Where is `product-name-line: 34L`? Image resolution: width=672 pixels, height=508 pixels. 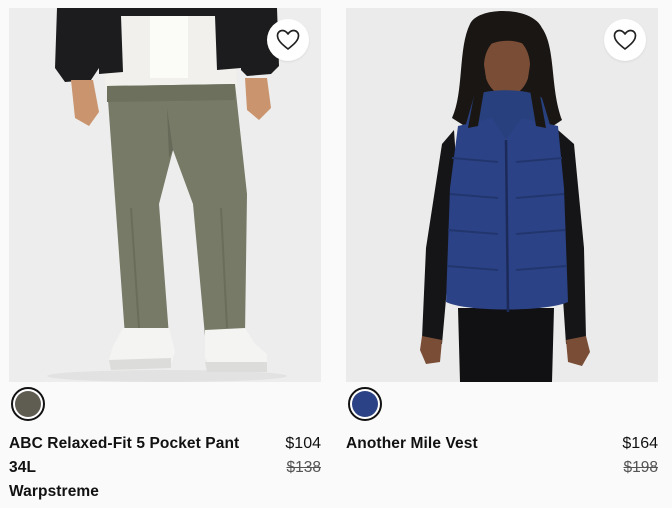
product-name-line: 34L is located at coordinates (23, 467).